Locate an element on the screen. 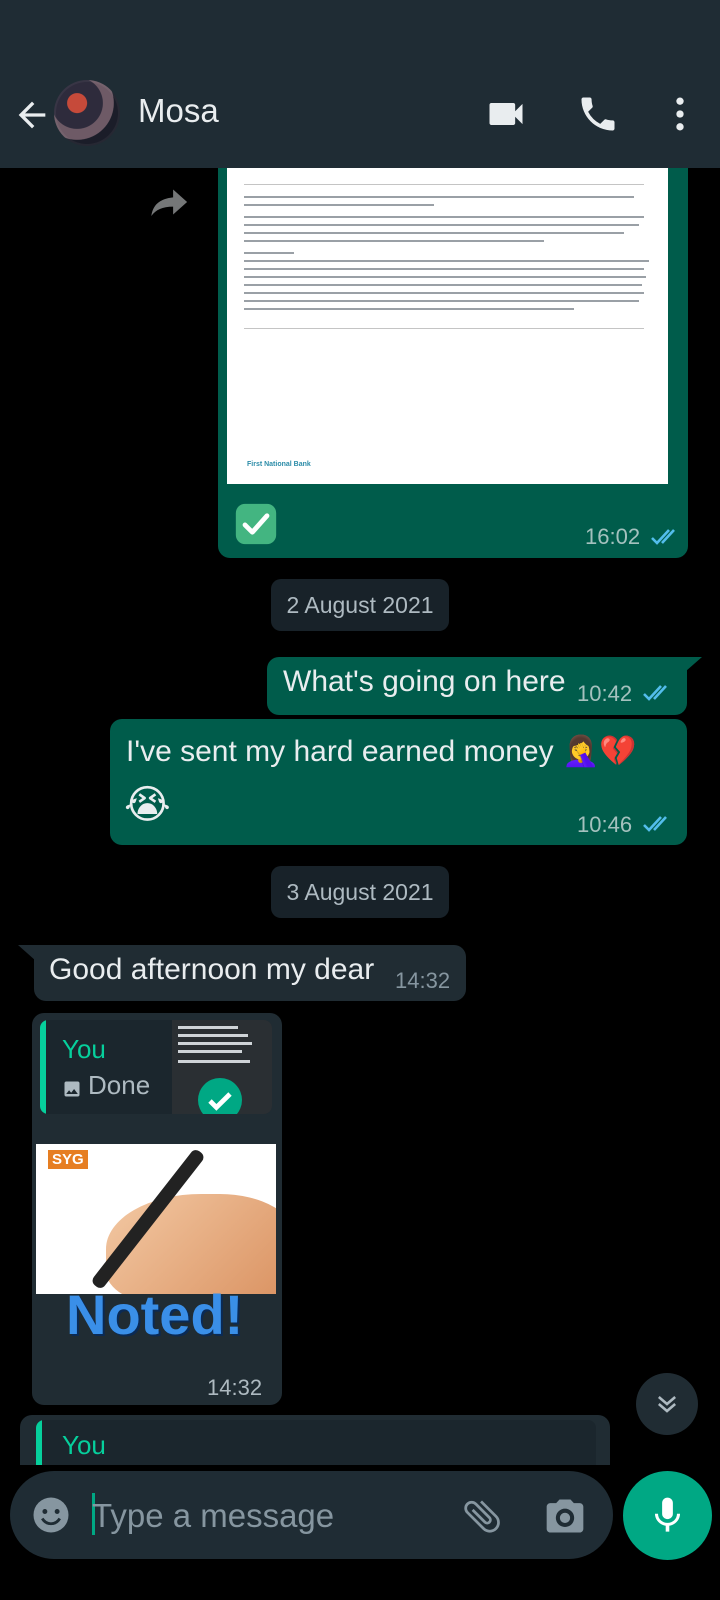  quoted-reply: You Done is located at coordinates (156, 1067).